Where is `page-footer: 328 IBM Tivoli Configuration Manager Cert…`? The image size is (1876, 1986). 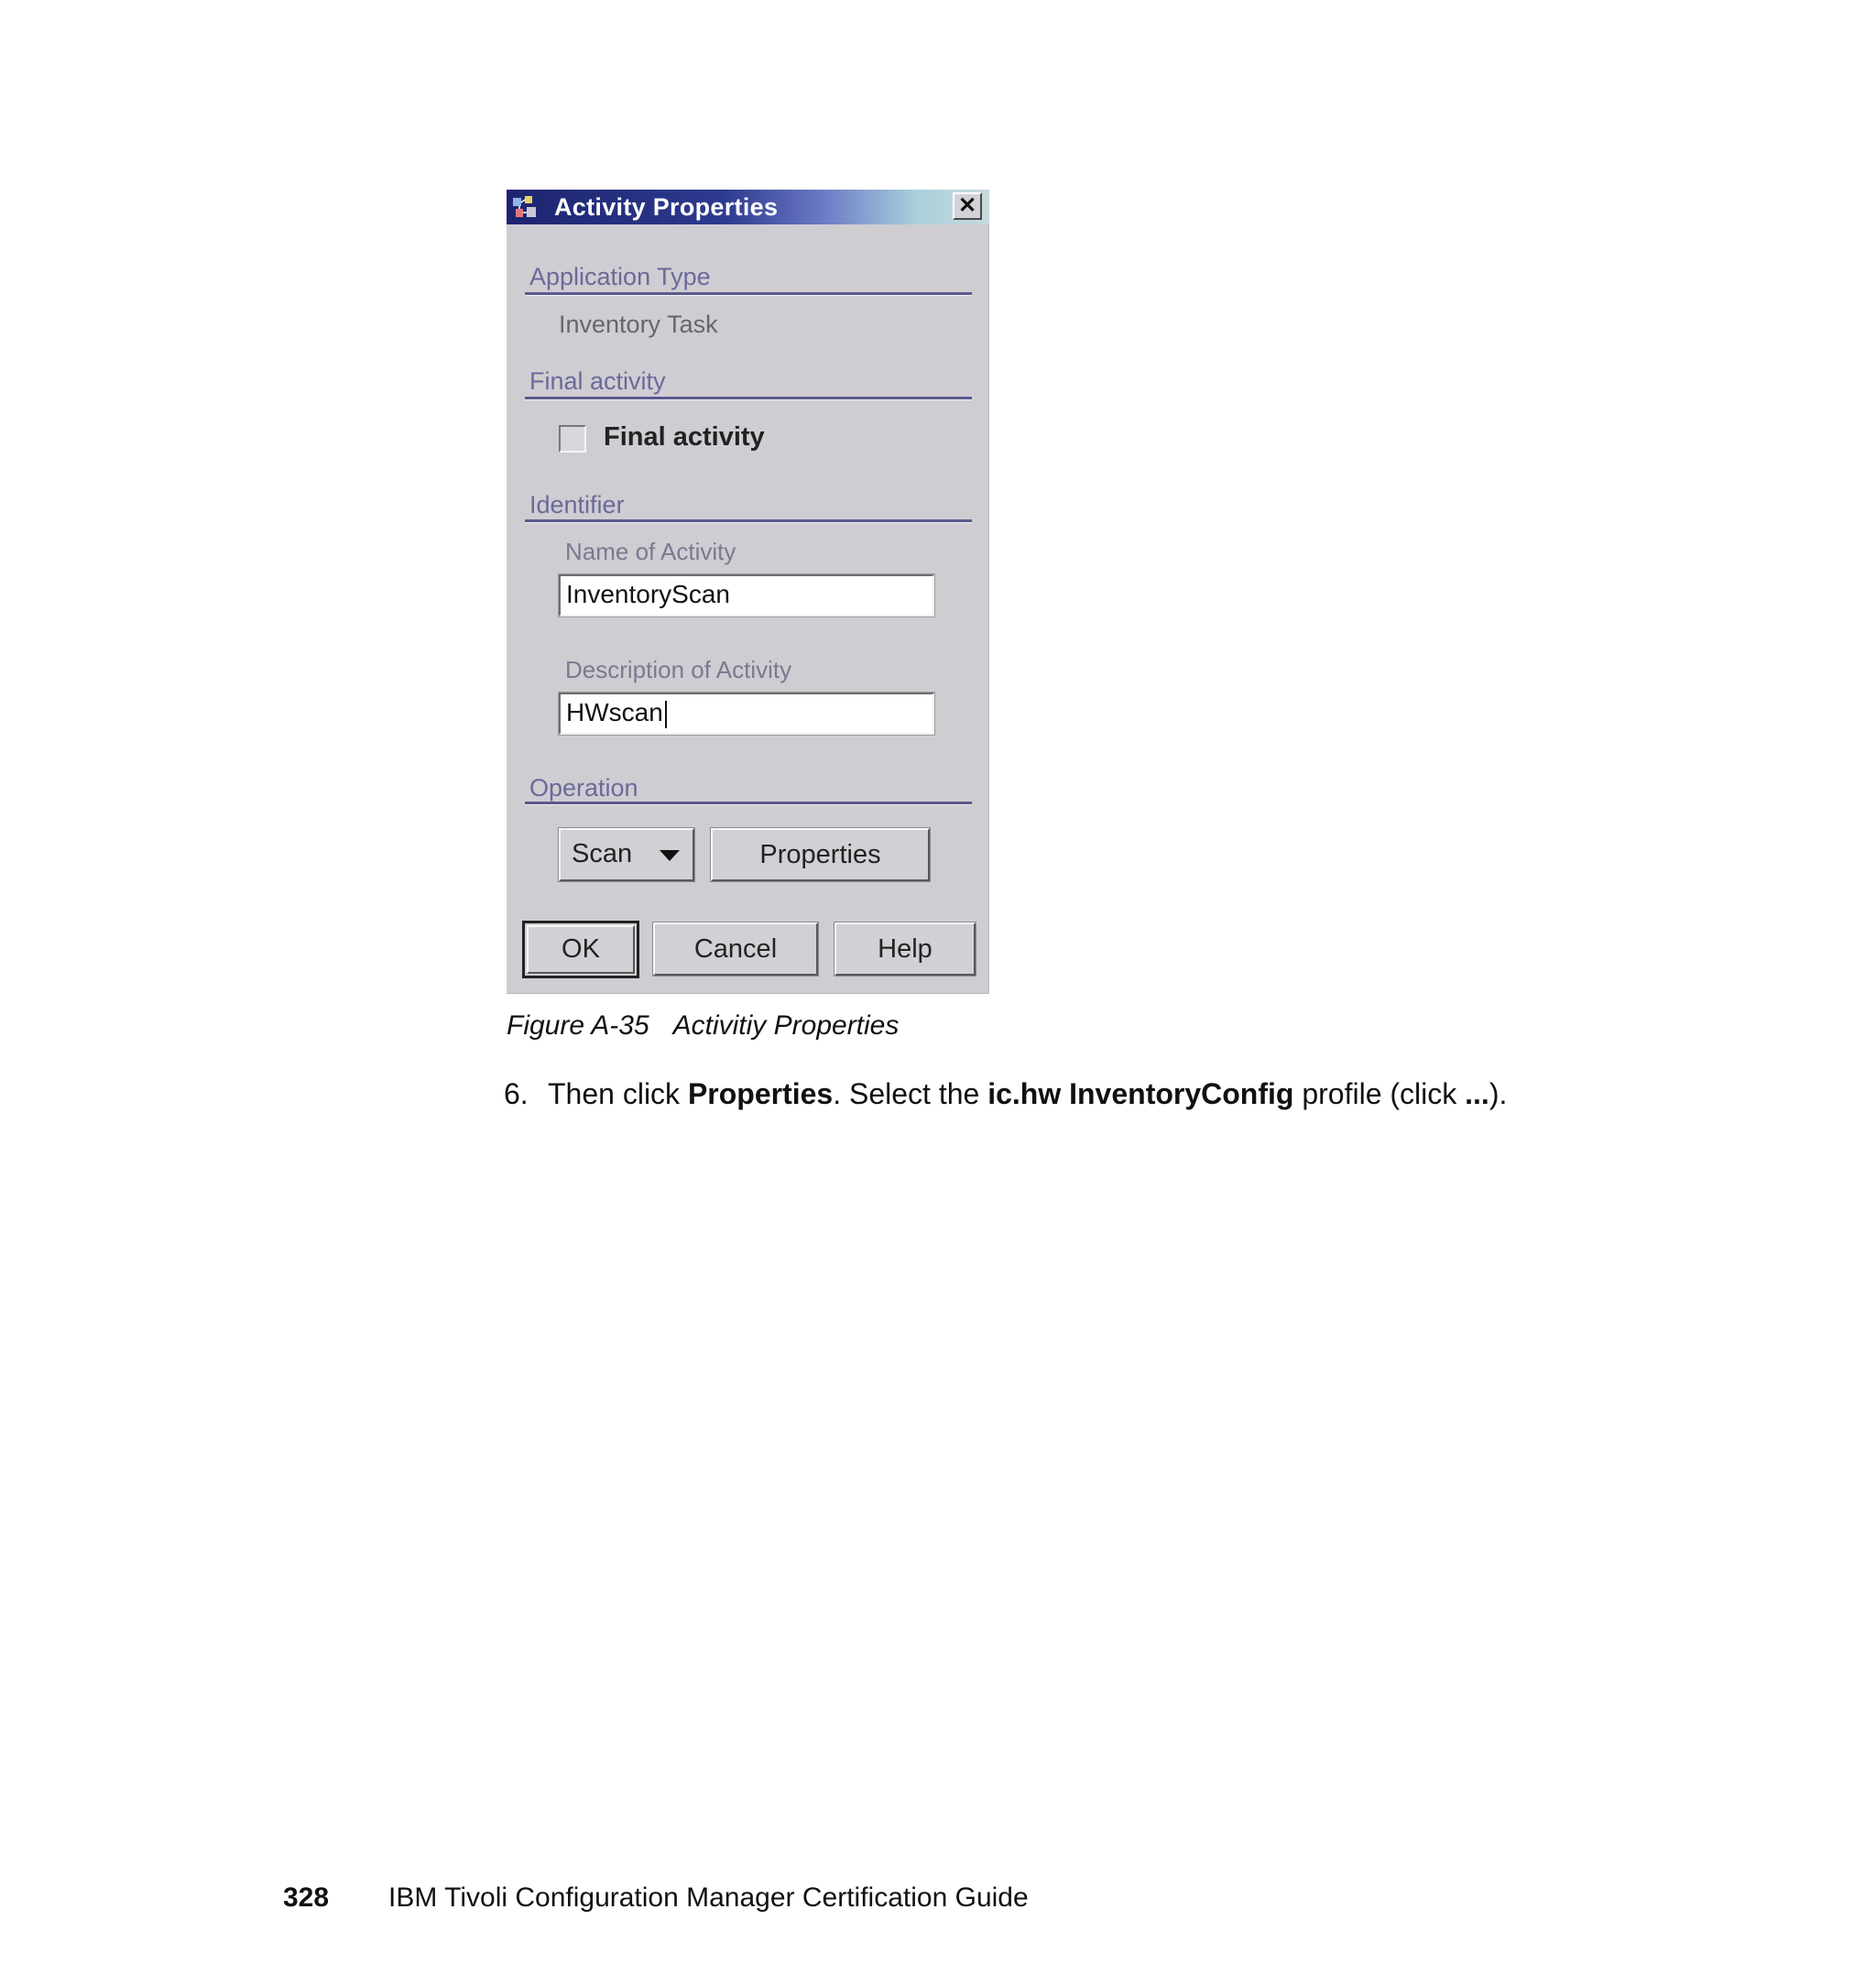 page-footer: 328 IBM Tivoli Configuration Manager Cert… is located at coordinates (656, 1898).